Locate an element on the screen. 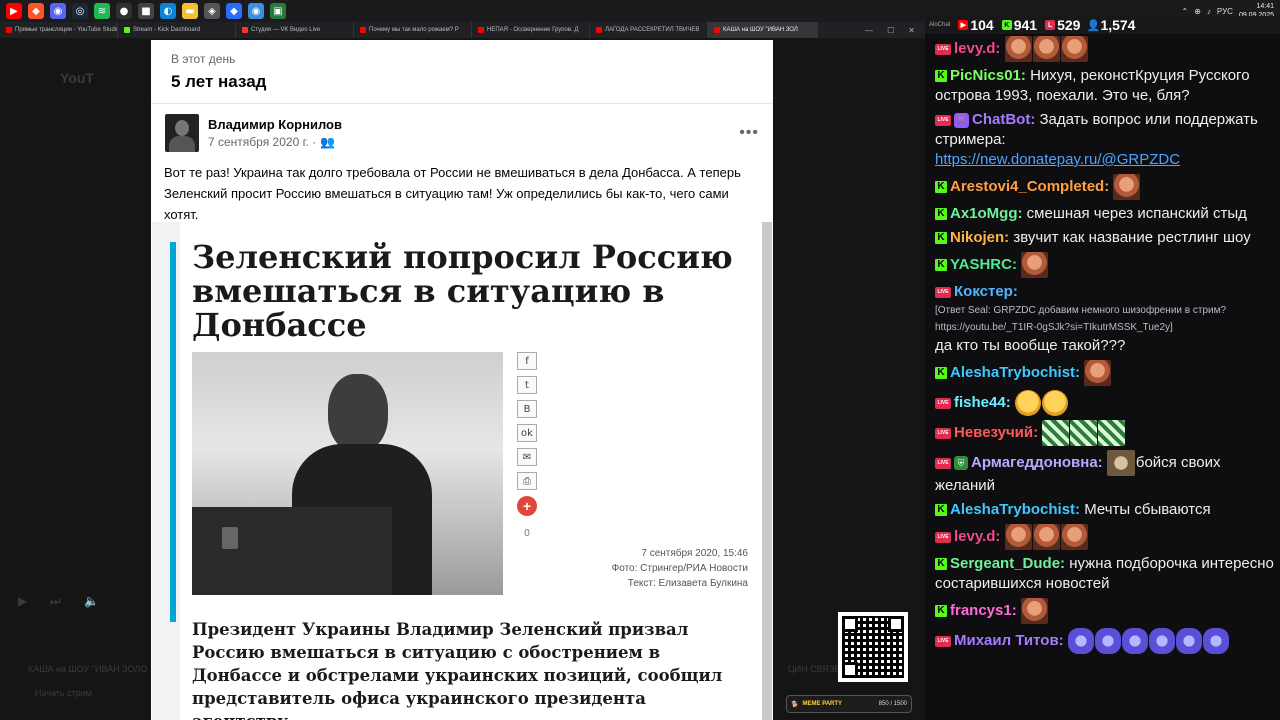  meme-party-label: MEME PARTY is located at coordinates (822, 704).